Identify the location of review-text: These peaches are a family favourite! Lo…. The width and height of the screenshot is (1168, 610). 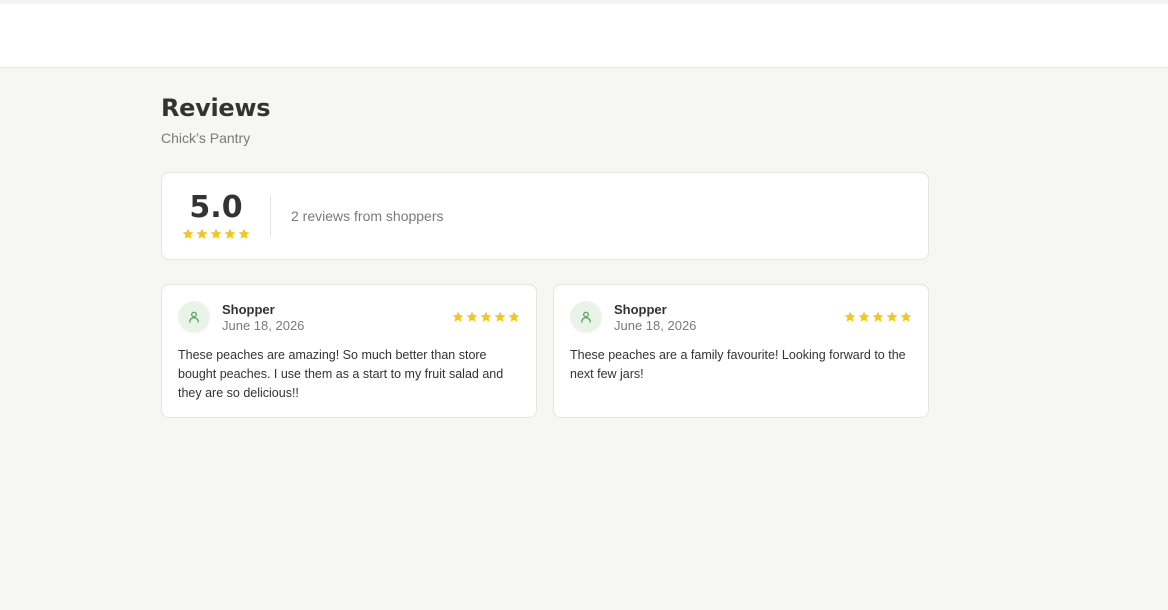
(738, 364).